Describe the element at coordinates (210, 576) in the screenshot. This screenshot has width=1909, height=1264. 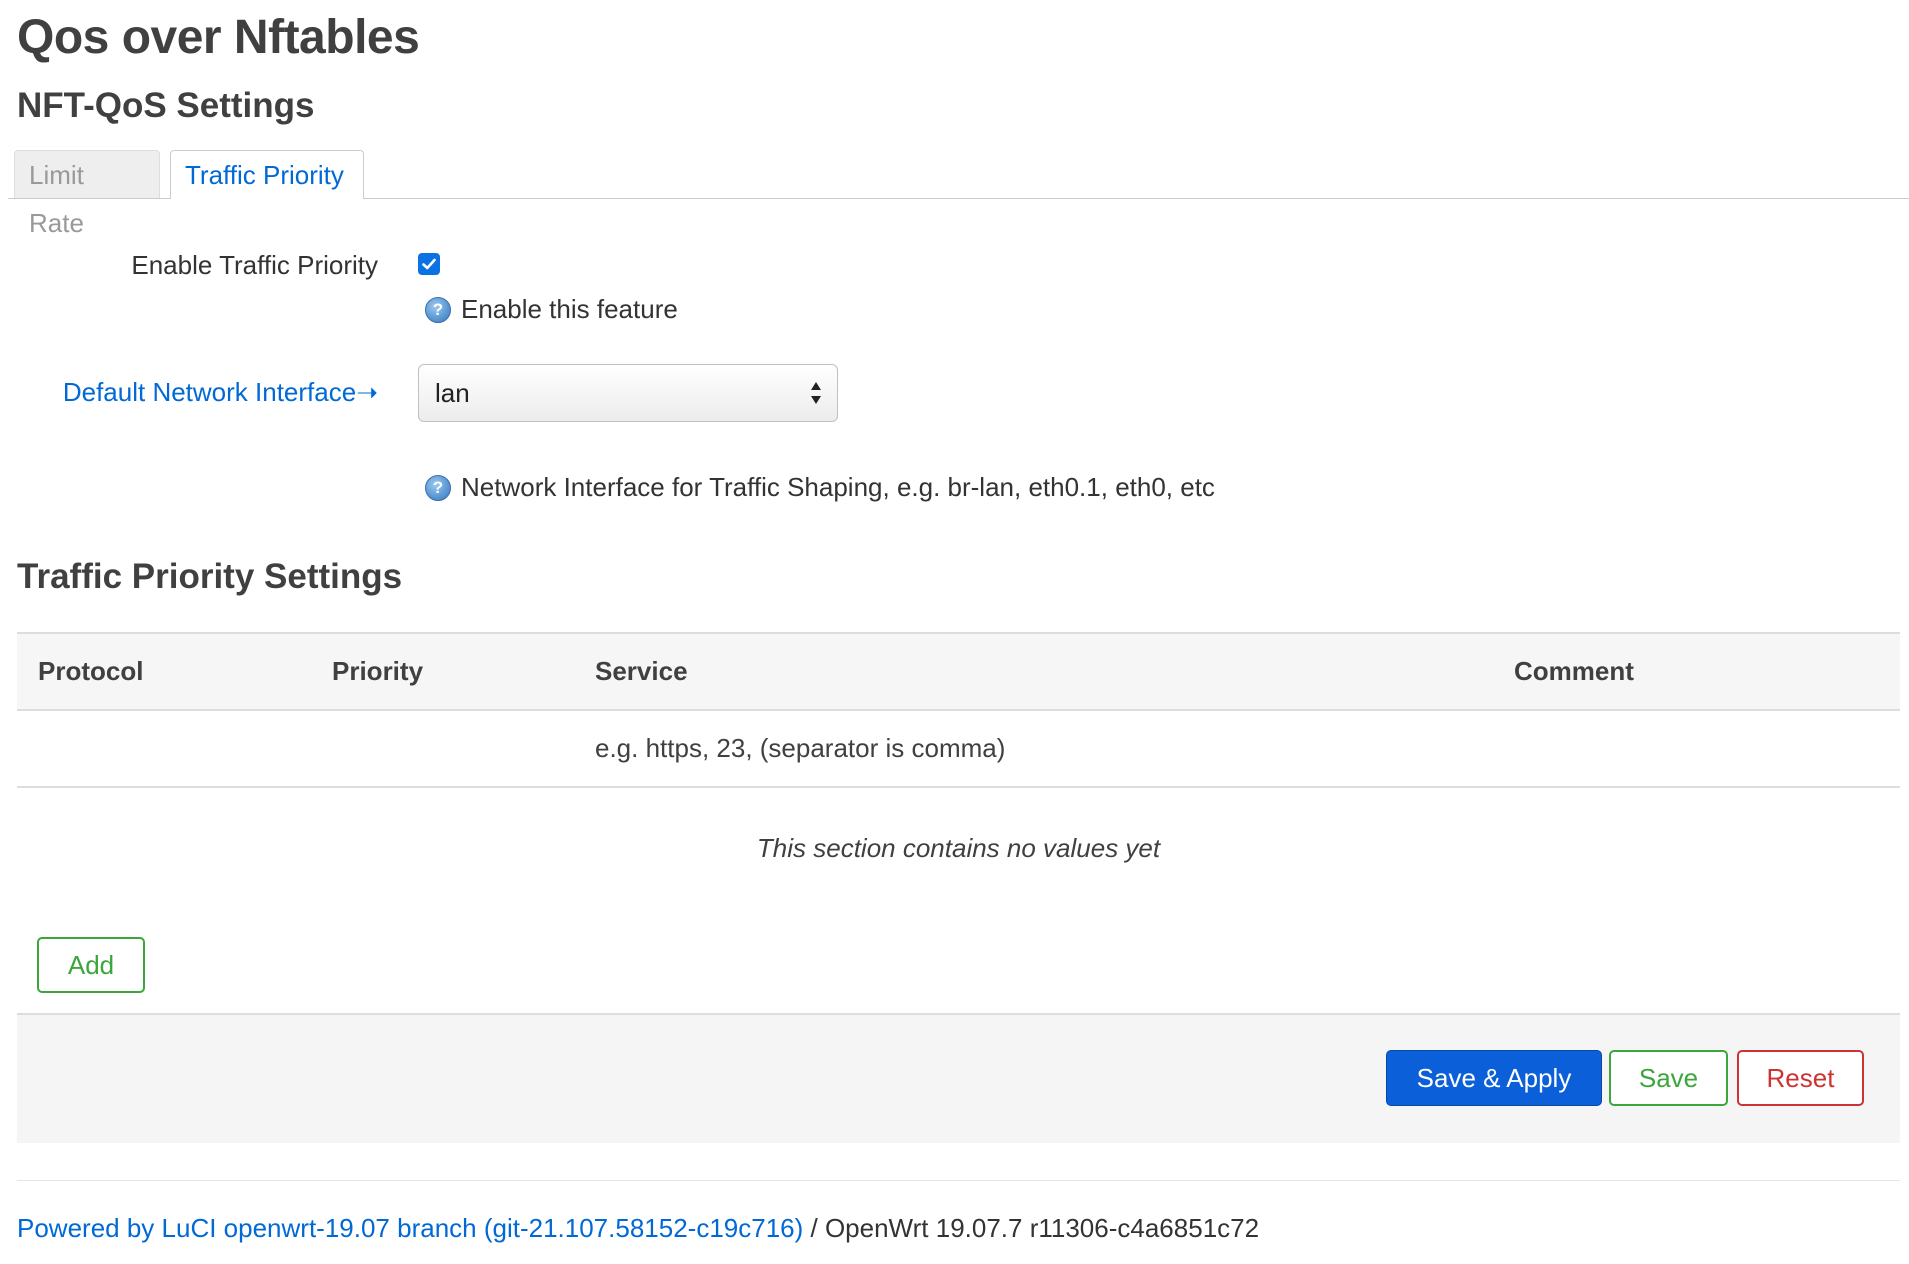
I see `priority-section-title: Traffic Priority Settings` at that location.